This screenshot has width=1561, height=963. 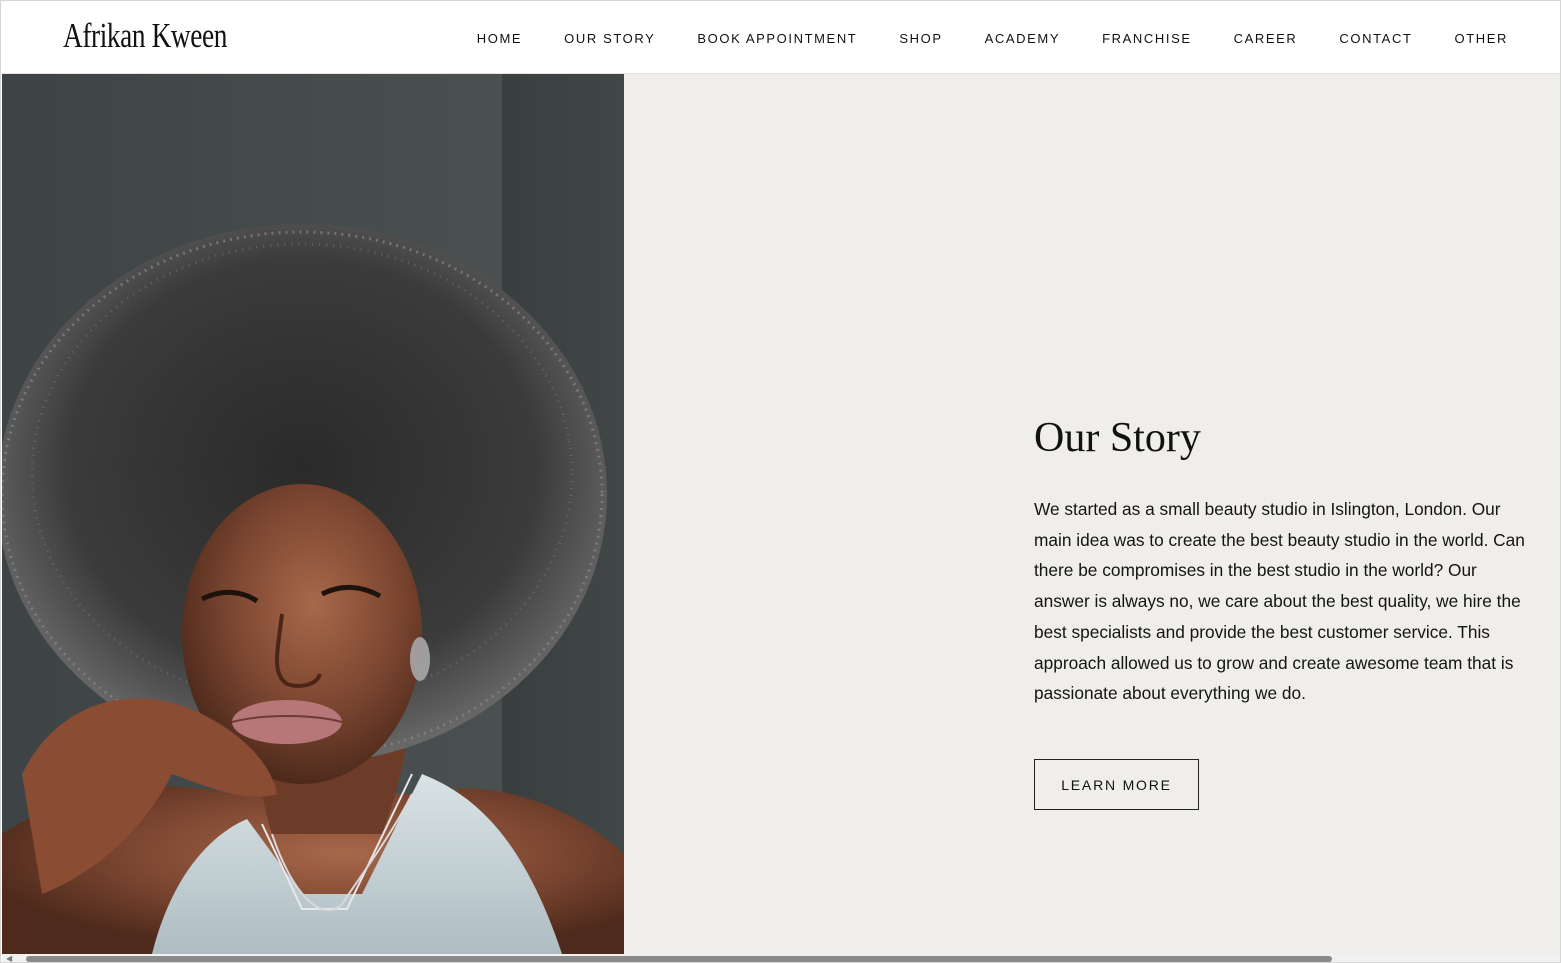 I want to click on section-title: Our Story, so click(x=1117, y=438).